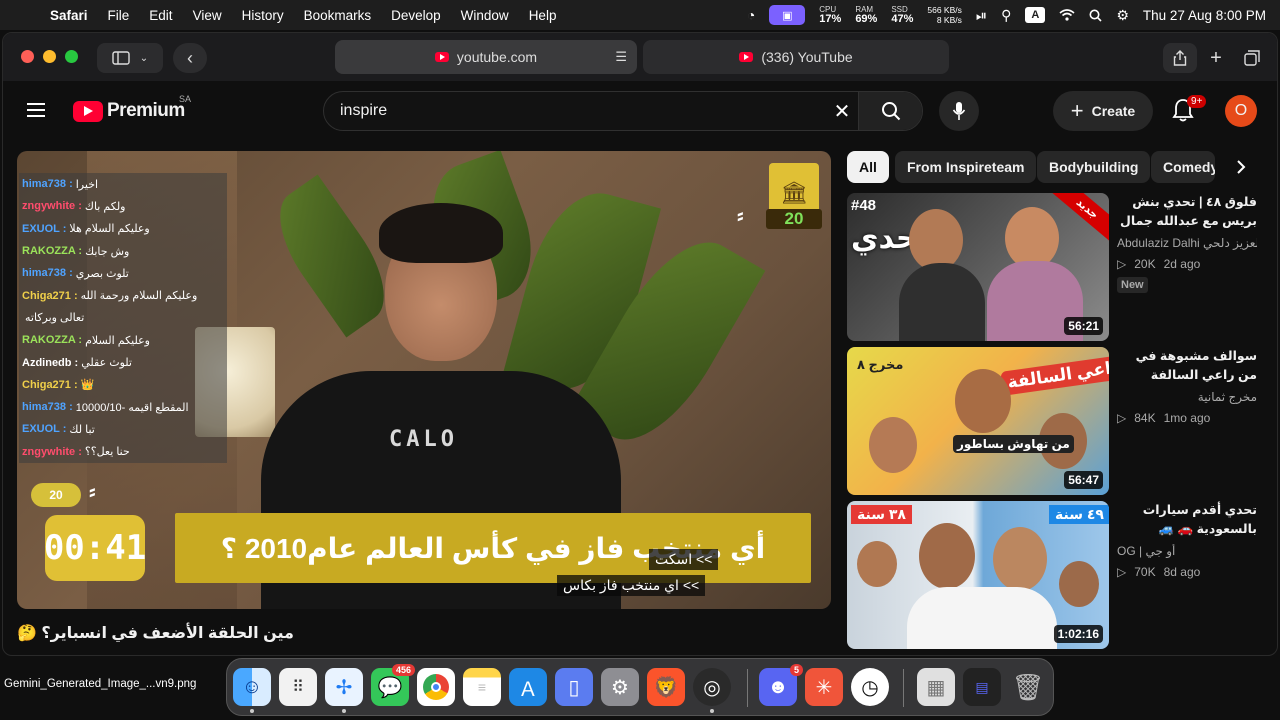 The image size is (1280, 720). What do you see at coordinates (55, 318) in the screenshot?
I see `chat-text: تعالى وبركاته` at bounding box center [55, 318].